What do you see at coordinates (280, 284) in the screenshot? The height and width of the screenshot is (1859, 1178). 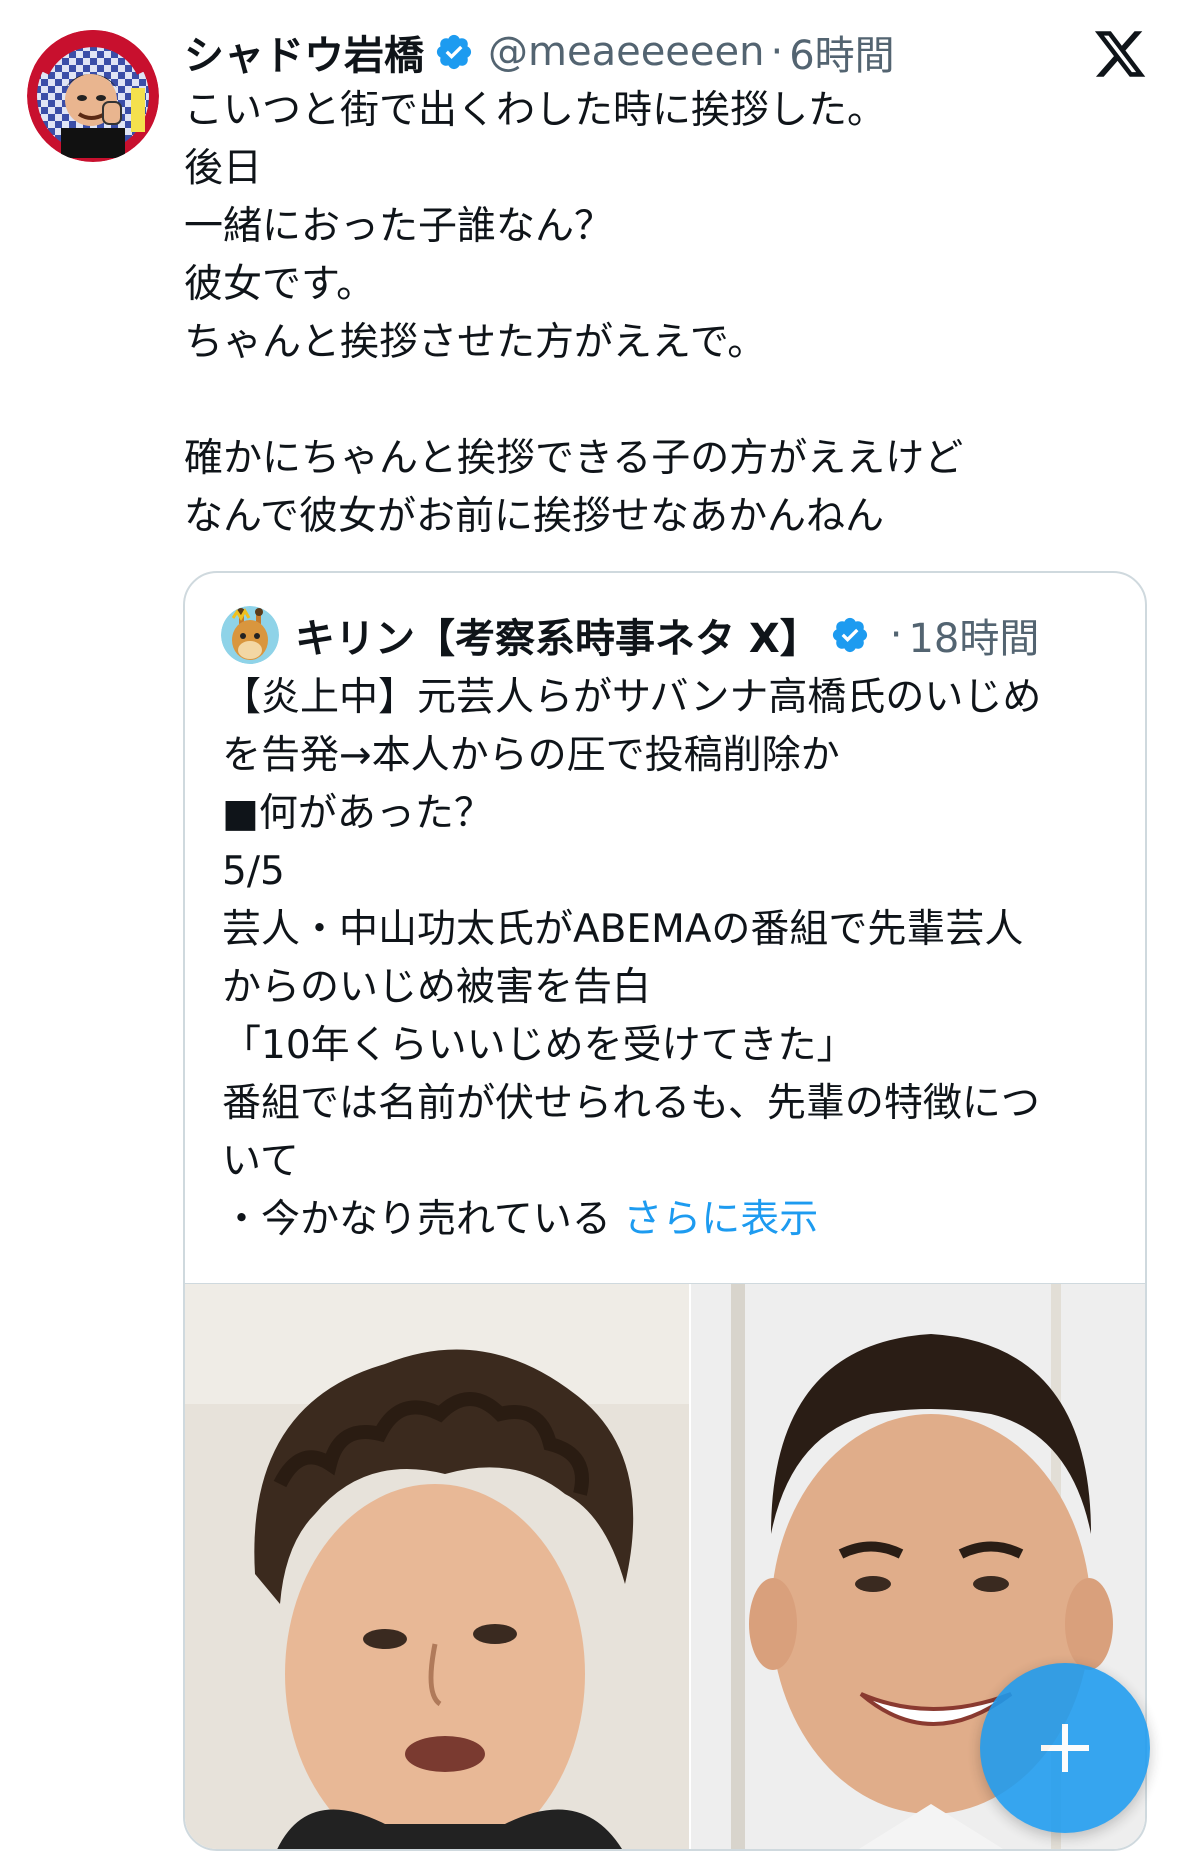 I see `tweet-text-line: 彼女です。` at bounding box center [280, 284].